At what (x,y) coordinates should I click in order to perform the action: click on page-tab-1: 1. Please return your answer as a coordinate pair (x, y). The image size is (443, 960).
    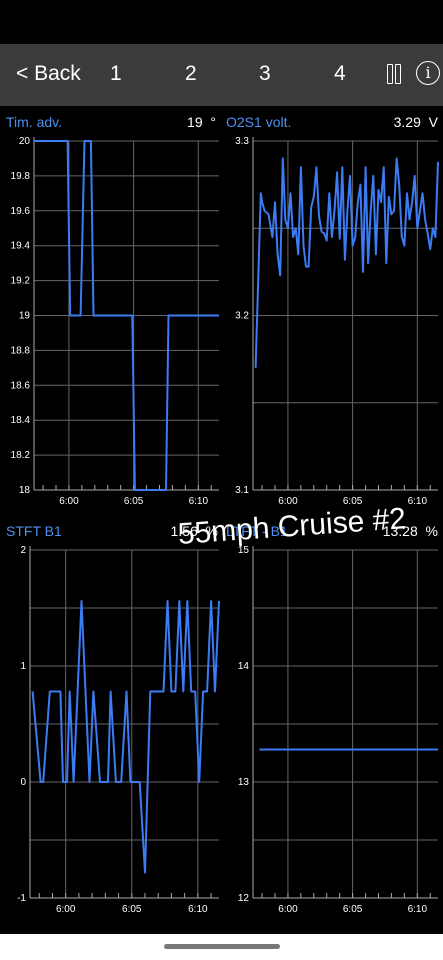
    Looking at the image, I should click on (116, 74).